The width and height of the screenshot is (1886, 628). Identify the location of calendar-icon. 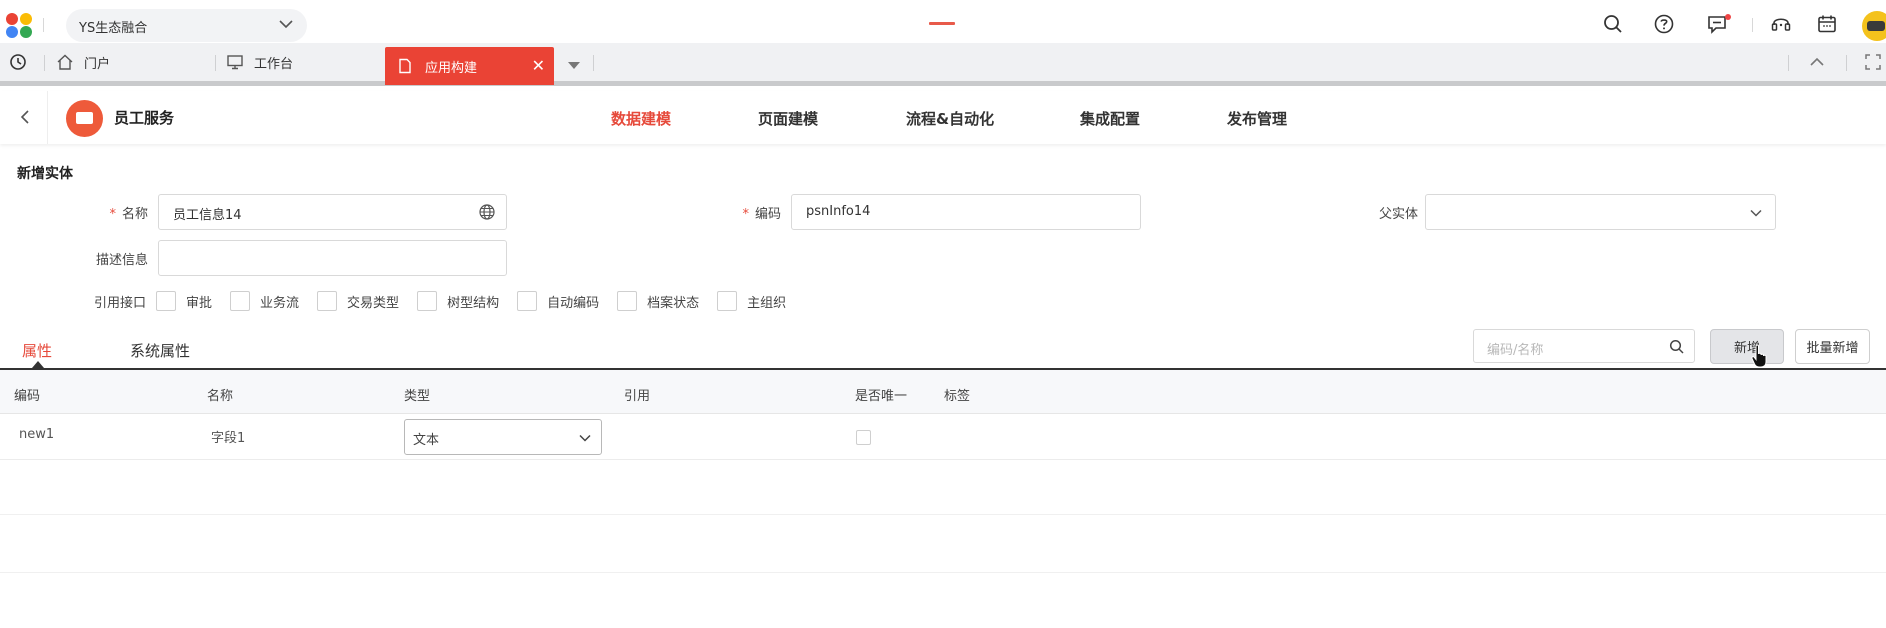
(1827, 24).